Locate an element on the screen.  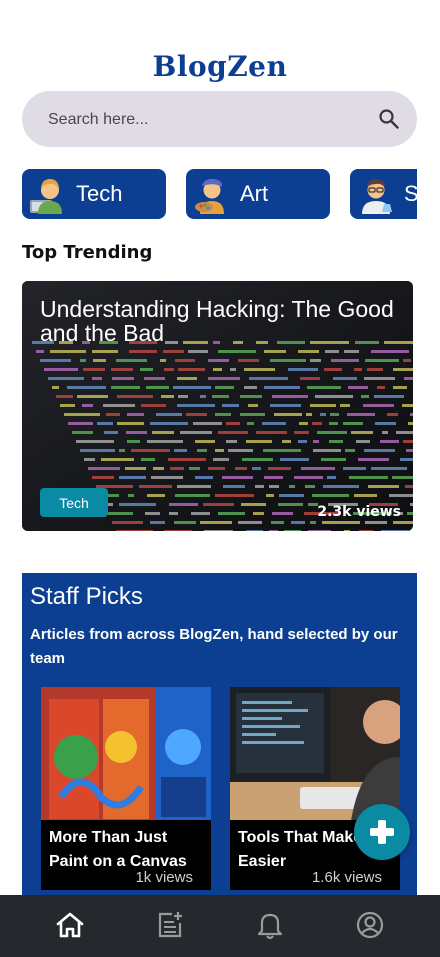
category-label: S is located at coordinates (410, 193).